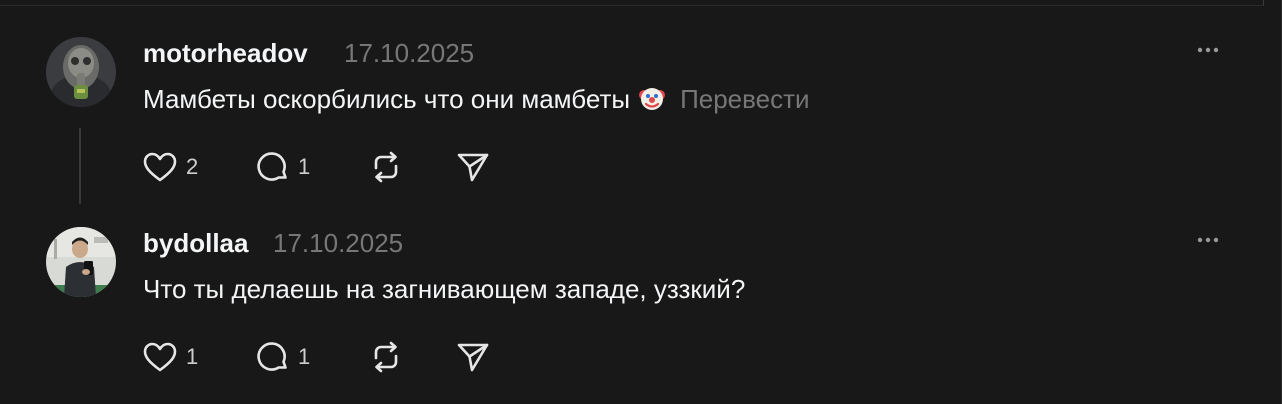 The width and height of the screenshot is (1282, 404). I want to click on like-count: 2, so click(192, 166).